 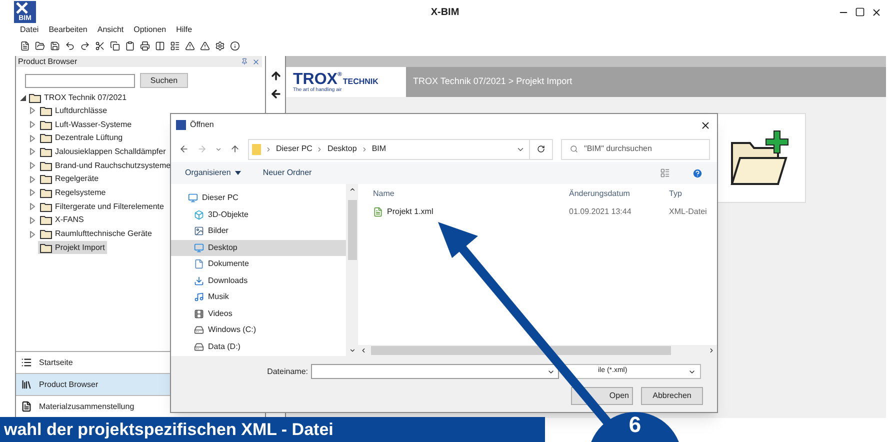 What do you see at coordinates (272, 429) in the screenshot?
I see `caption-banner: wahl der projektspezifischen XML - Datei` at bounding box center [272, 429].